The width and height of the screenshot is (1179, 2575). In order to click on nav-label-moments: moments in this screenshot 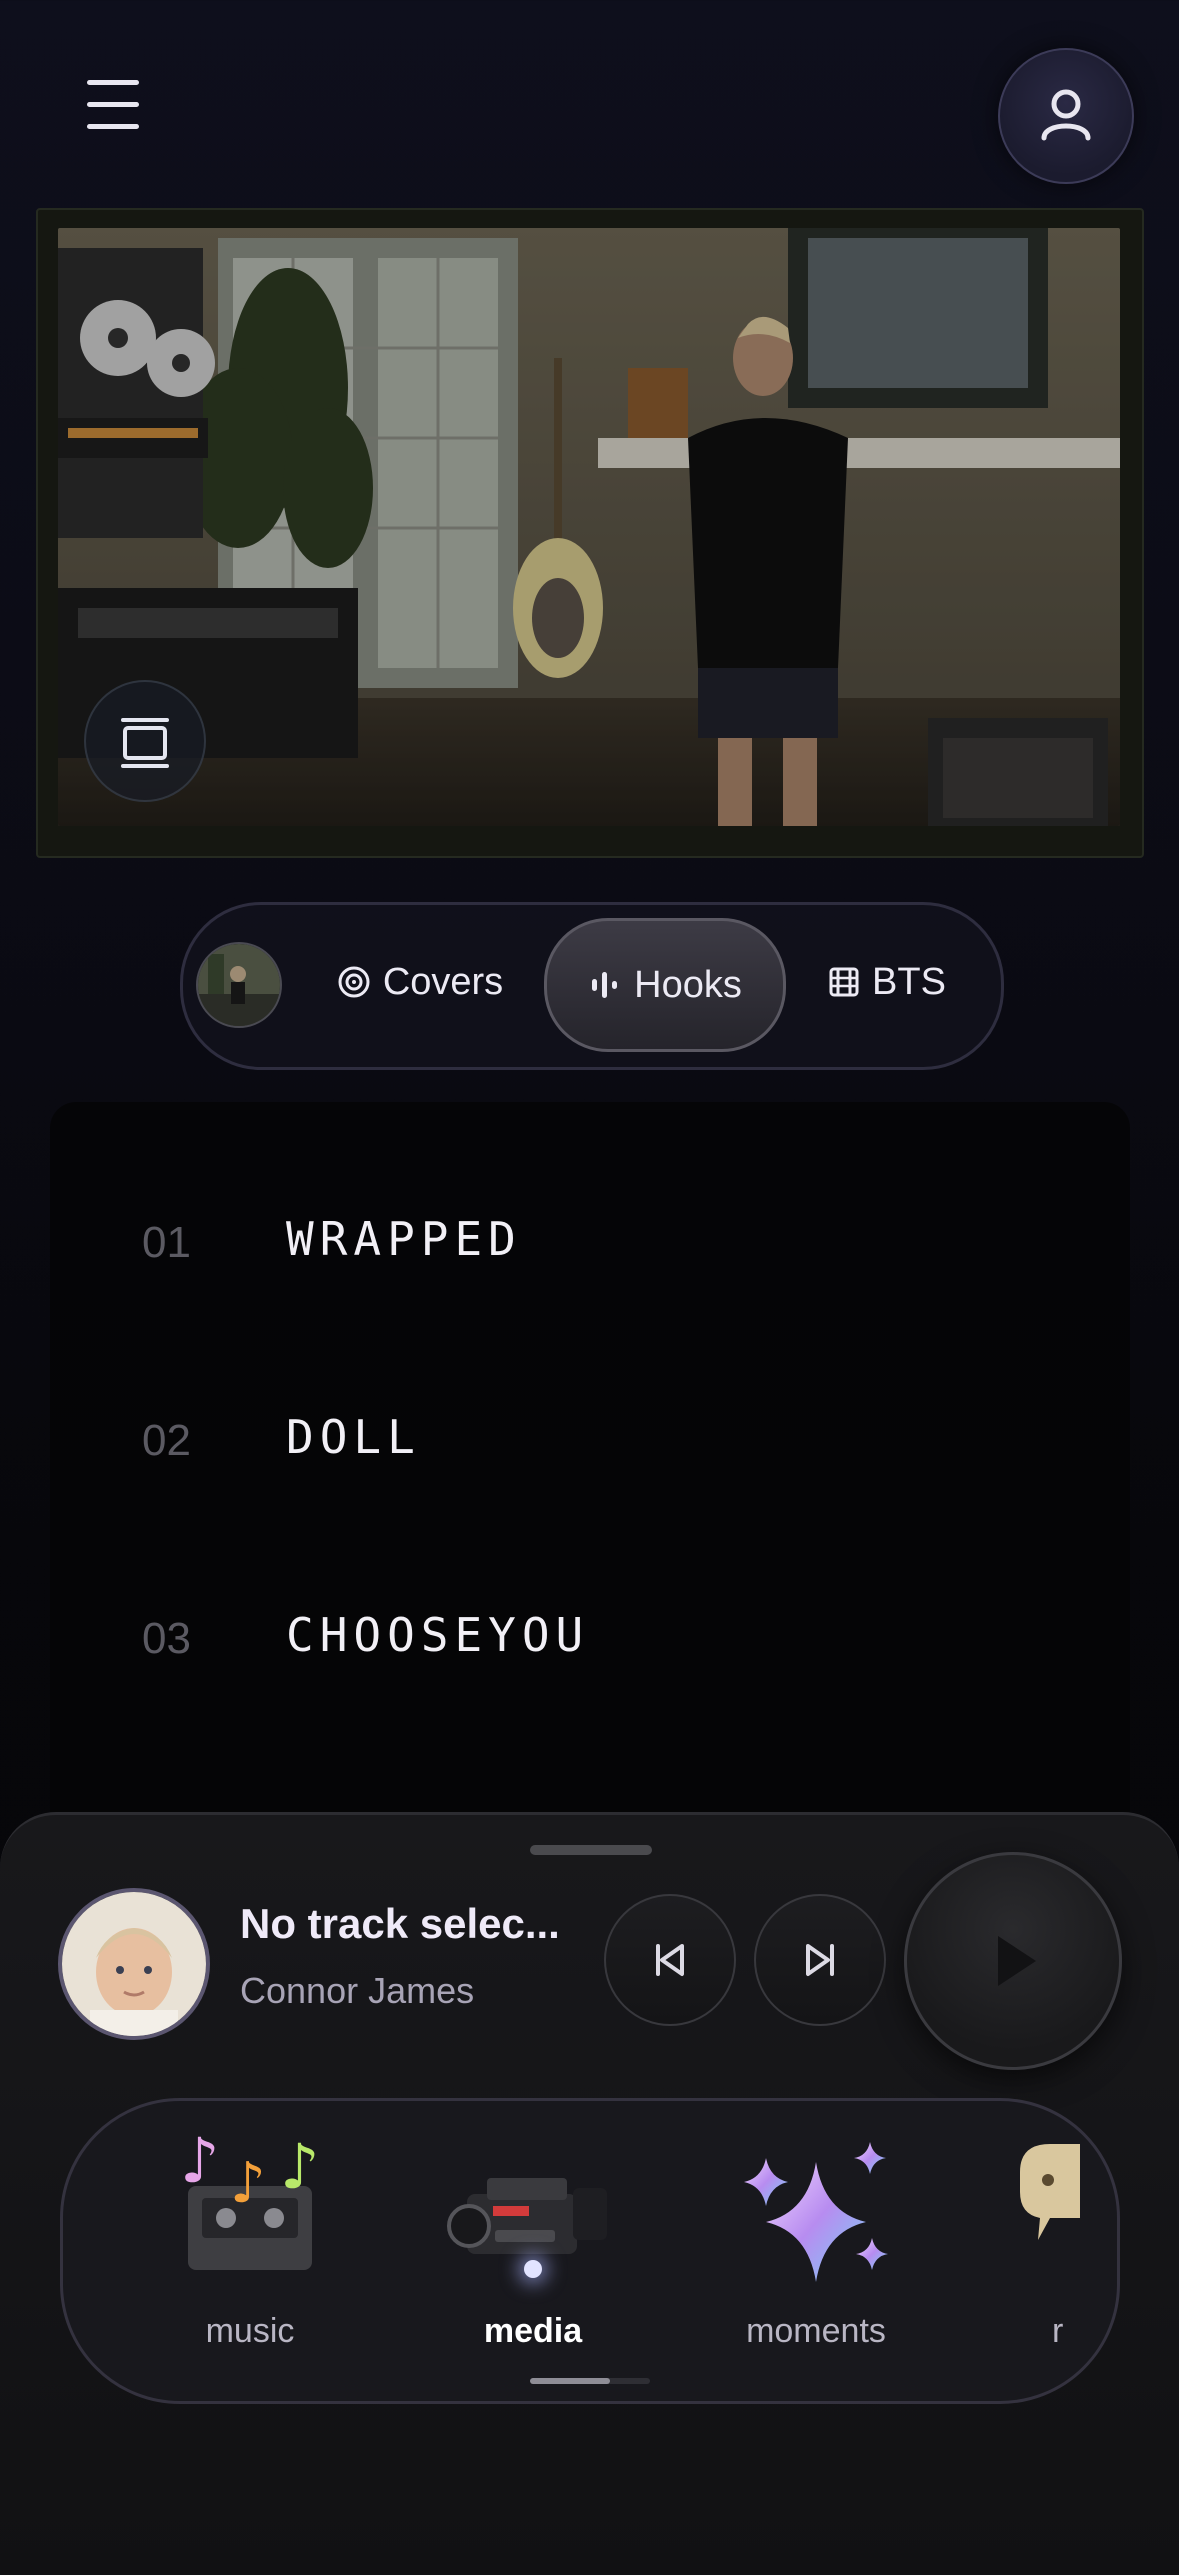, I will do `click(816, 2331)`.